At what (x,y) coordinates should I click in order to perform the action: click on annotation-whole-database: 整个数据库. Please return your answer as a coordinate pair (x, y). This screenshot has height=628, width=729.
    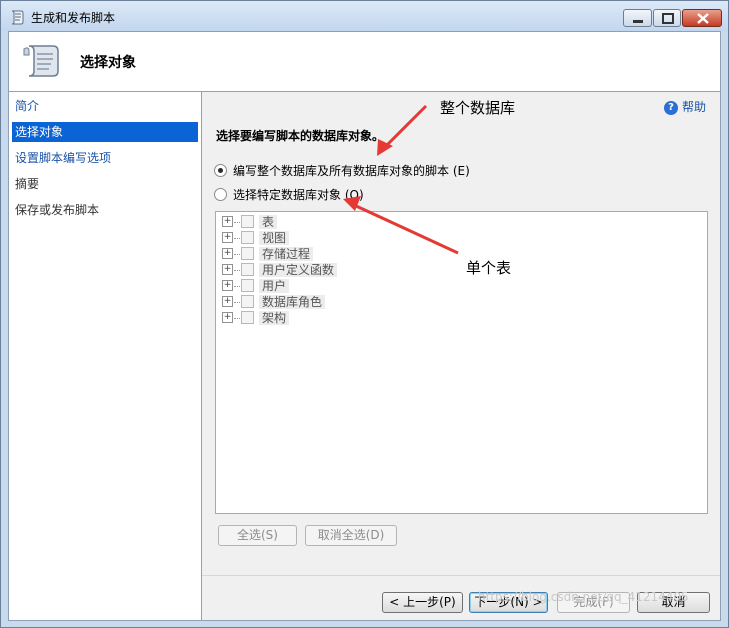
    Looking at the image, I should click on (478, 108).